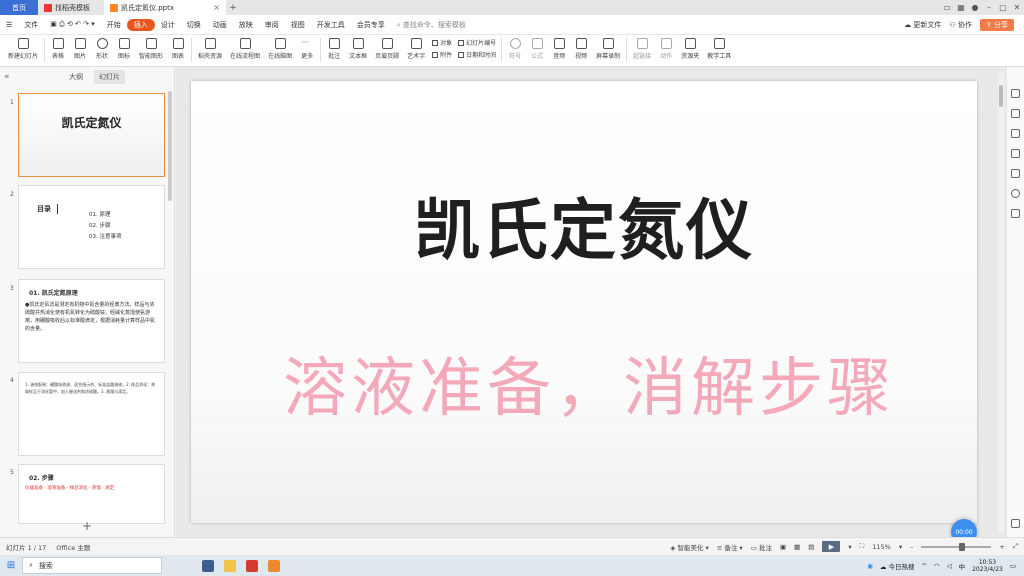 Image resolution: width=1024 pixels, height=576 pixels. Describe the element at coordinates (584, 225) in the screenshot. I see `slide-title: 凯氏定氮仪` at that location.